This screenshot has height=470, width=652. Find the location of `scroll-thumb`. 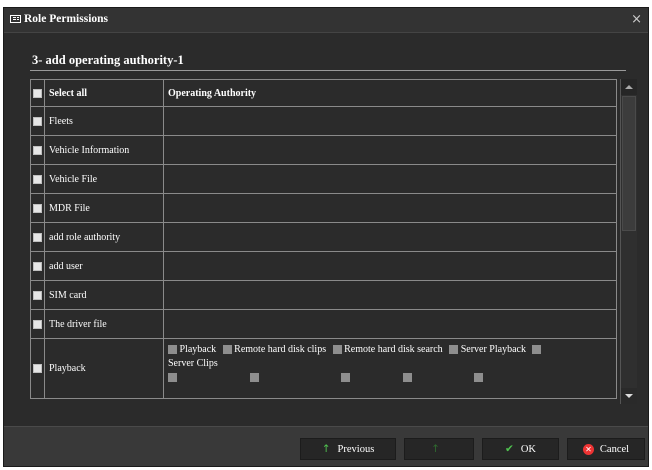

scroll-thumb is located at coordinates (629, 163).